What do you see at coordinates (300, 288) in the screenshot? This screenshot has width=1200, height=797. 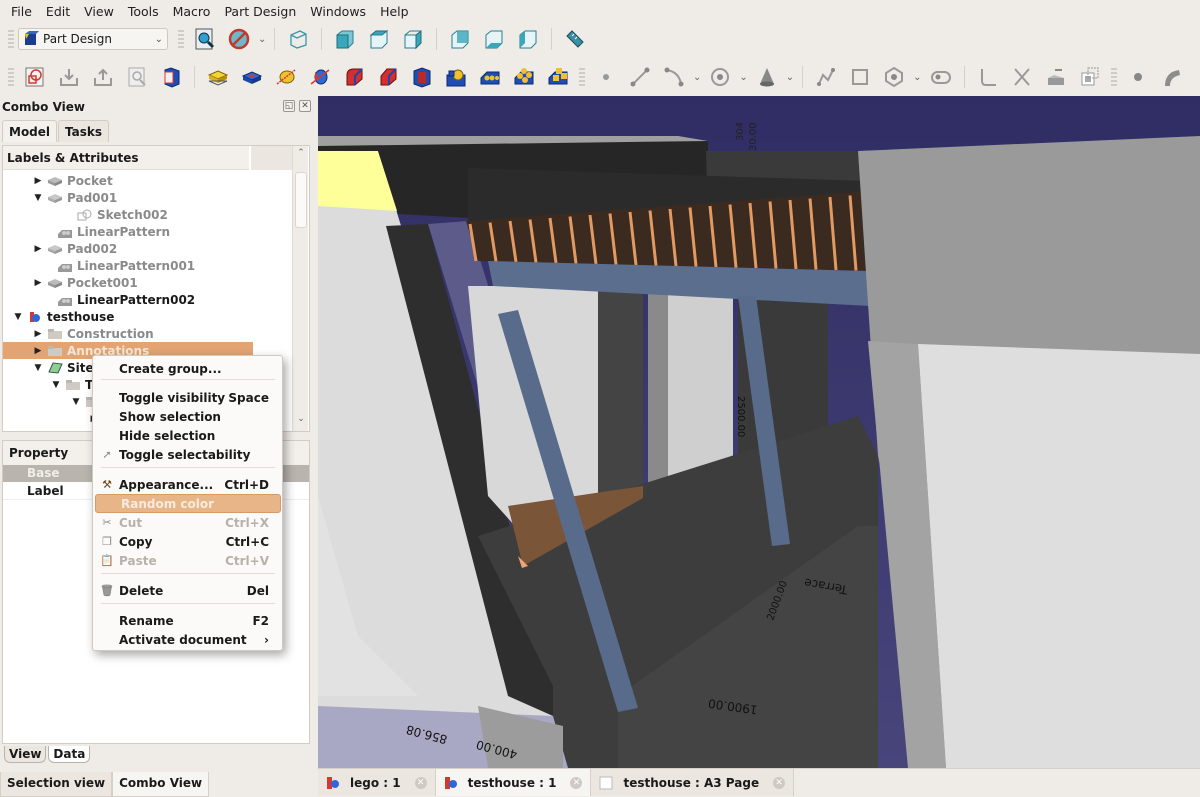 I see `tree-scrollbar: ⌃ ⌄` at bounding box center [300, 288].